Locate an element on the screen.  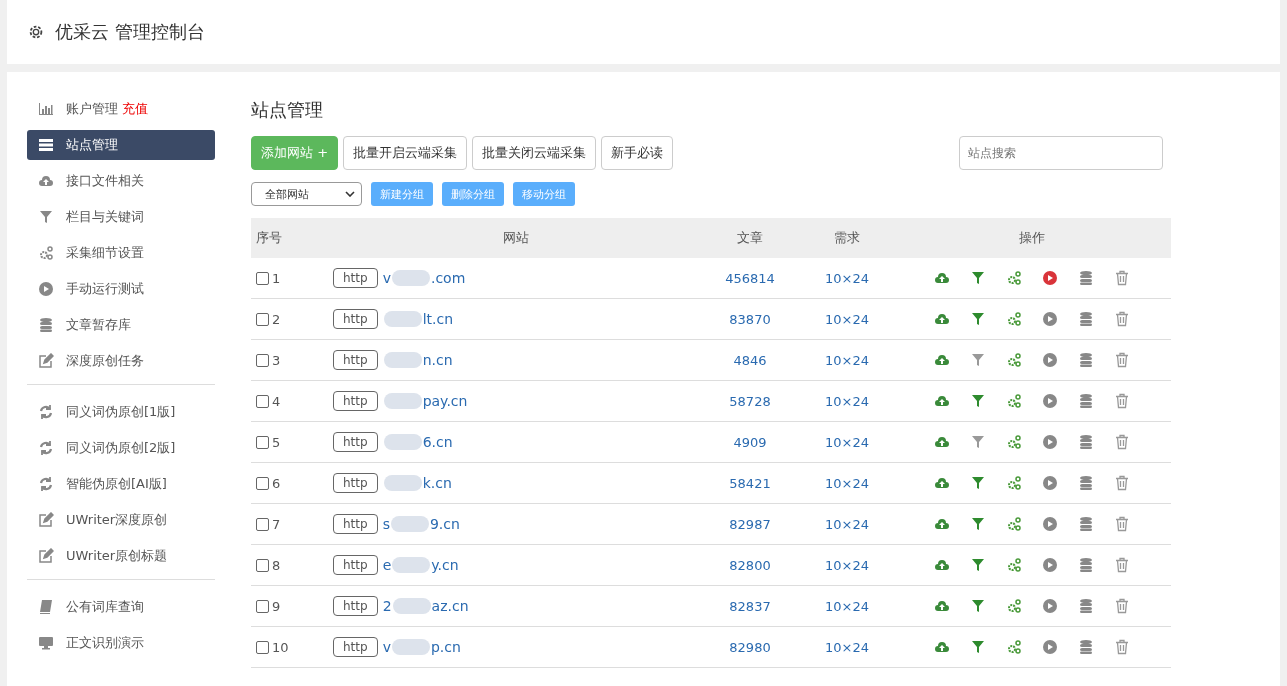
article-count: 82800 is located at coordinates (750, 565).